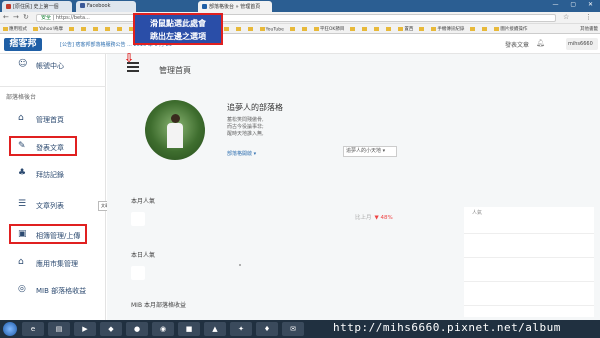 This screenshot has width=600, height=338. Describe the element at coordinates (50, 66) in the screenshot. I see `sidebar-item-label: 帳號中心` at that location.